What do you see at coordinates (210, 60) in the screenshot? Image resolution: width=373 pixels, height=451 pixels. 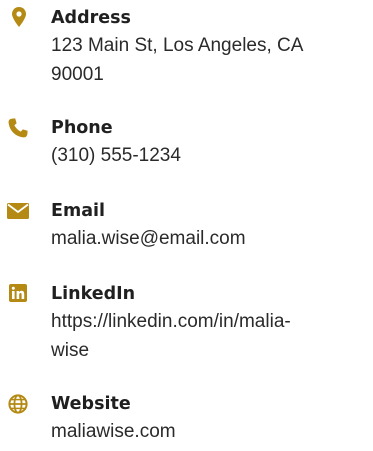 I see `contact-value-address: 123 Main St, Los Angeles, CA 90001` at bounding box center [210, 60].